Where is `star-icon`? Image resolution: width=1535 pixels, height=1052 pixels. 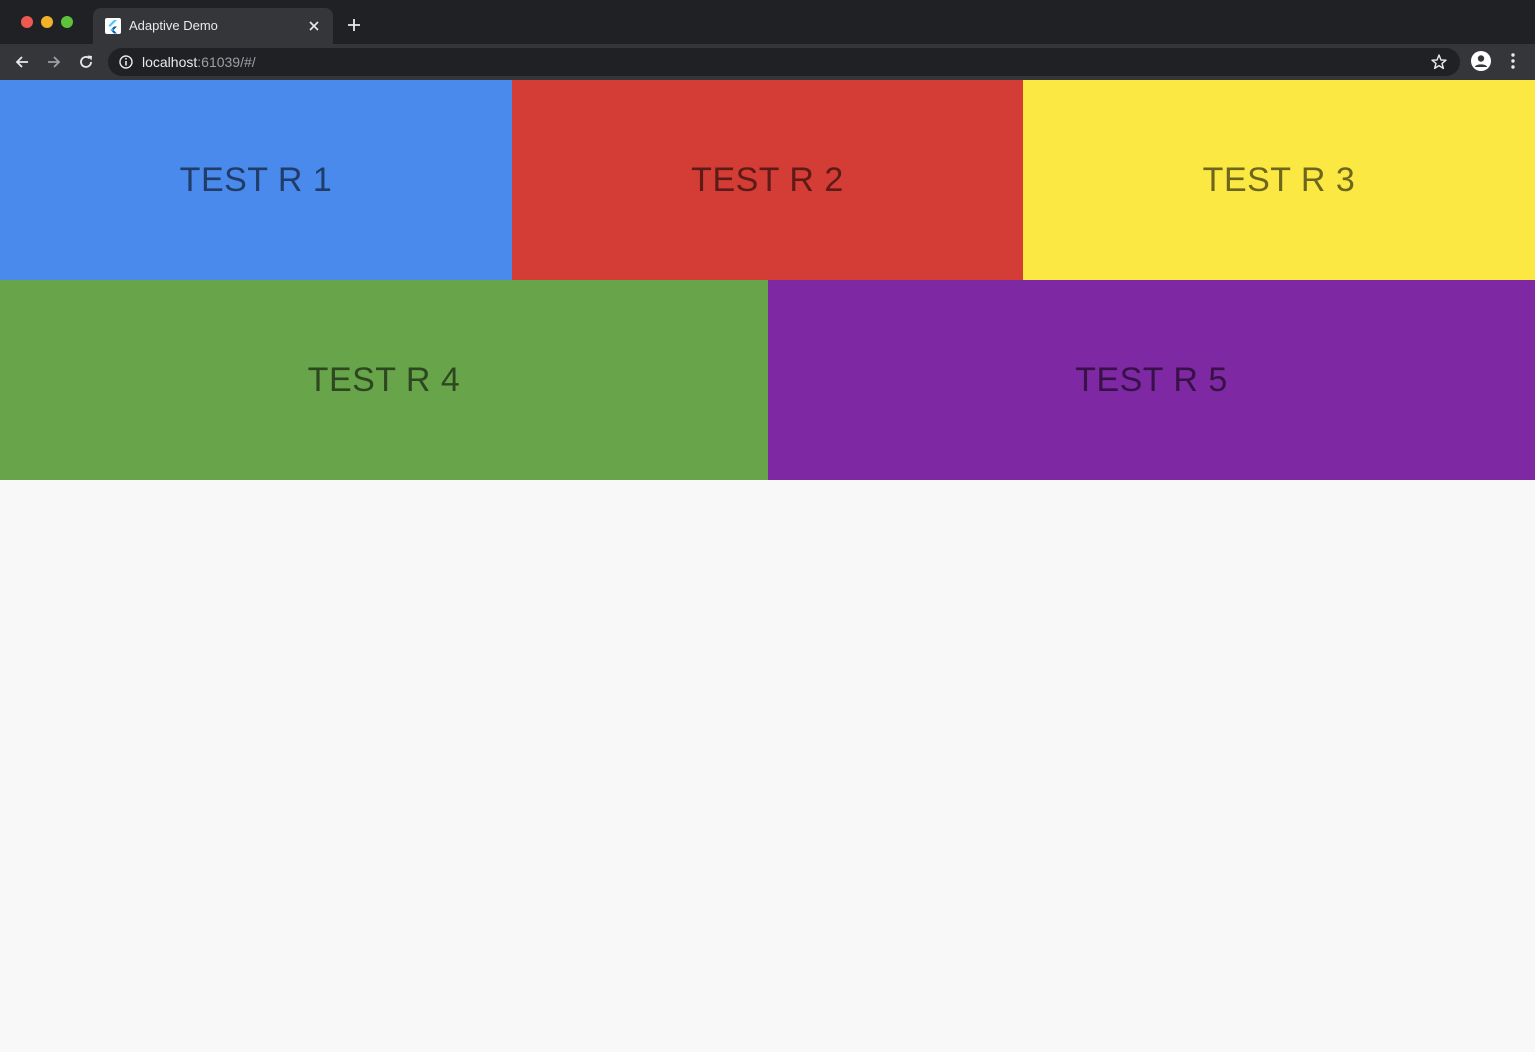
star-icon is located at coordinates (1439, 62).